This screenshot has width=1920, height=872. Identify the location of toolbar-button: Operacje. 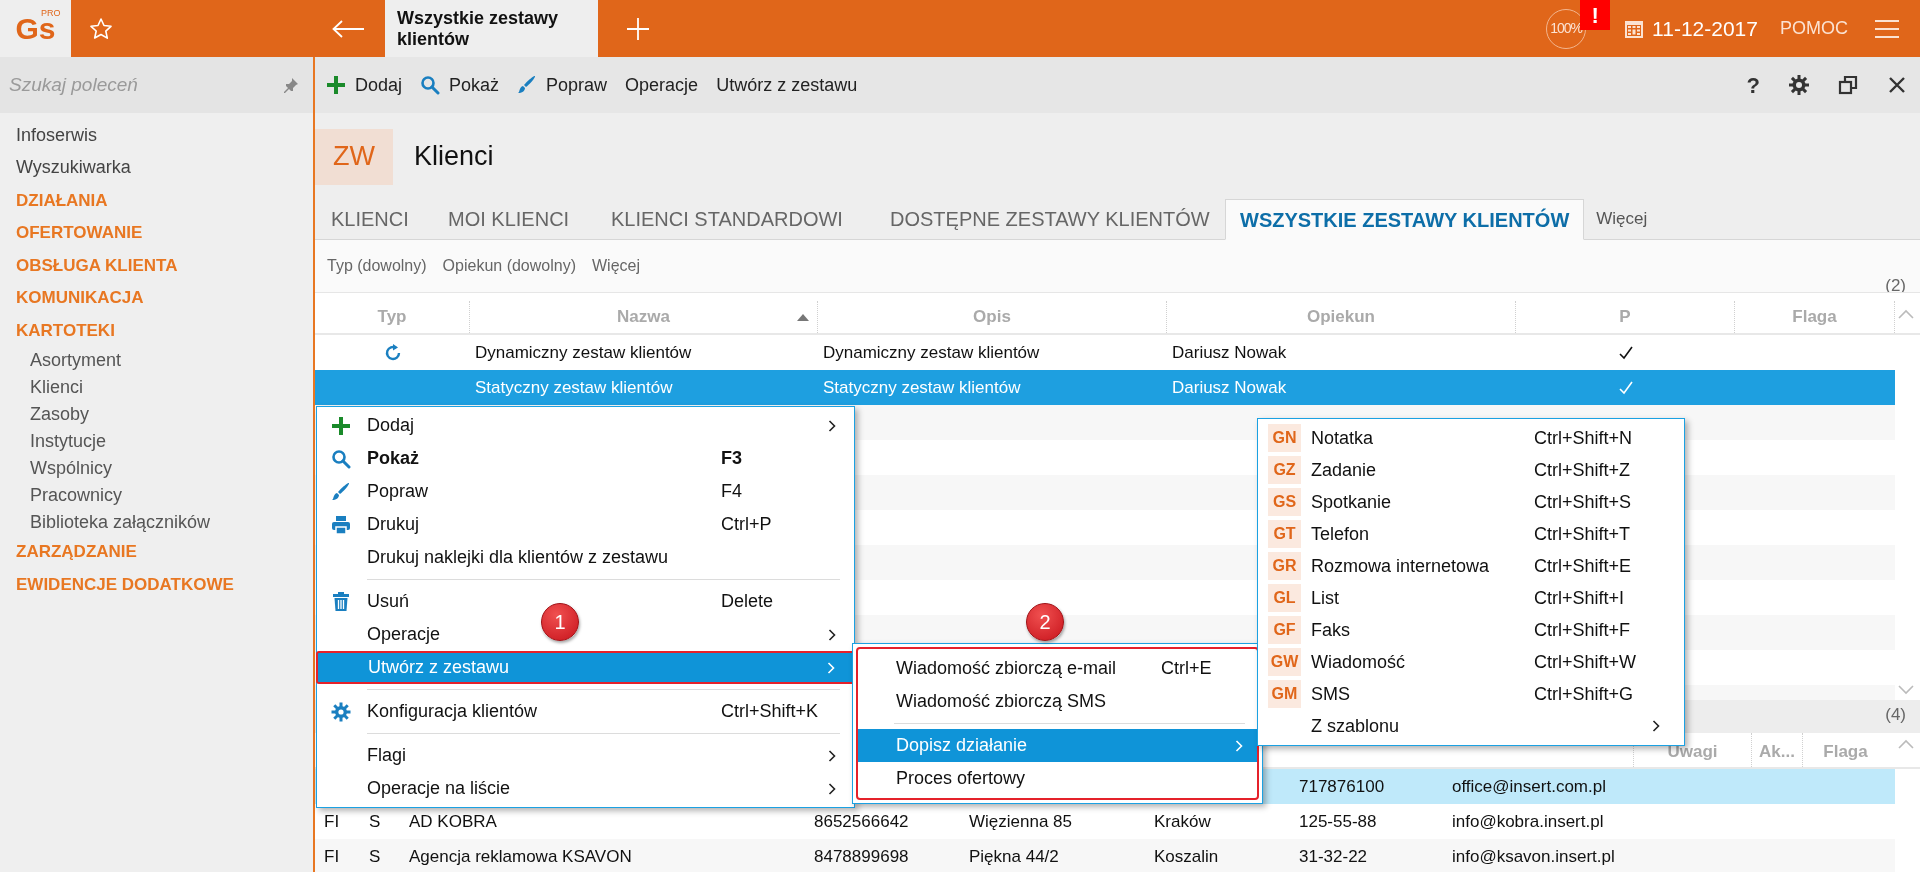
(662, 85).